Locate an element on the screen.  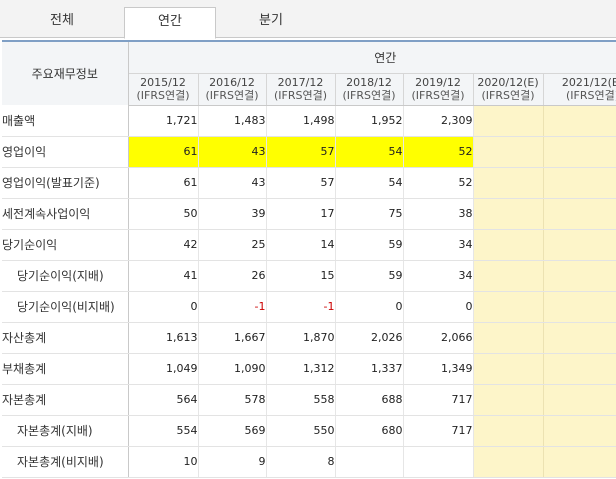
value-cell: 17 is located at coordinates (301, 214).